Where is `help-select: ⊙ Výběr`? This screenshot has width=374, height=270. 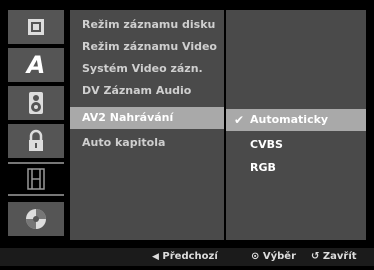 help-select: ⊙ Výběr is located at coordinates (273, 257).